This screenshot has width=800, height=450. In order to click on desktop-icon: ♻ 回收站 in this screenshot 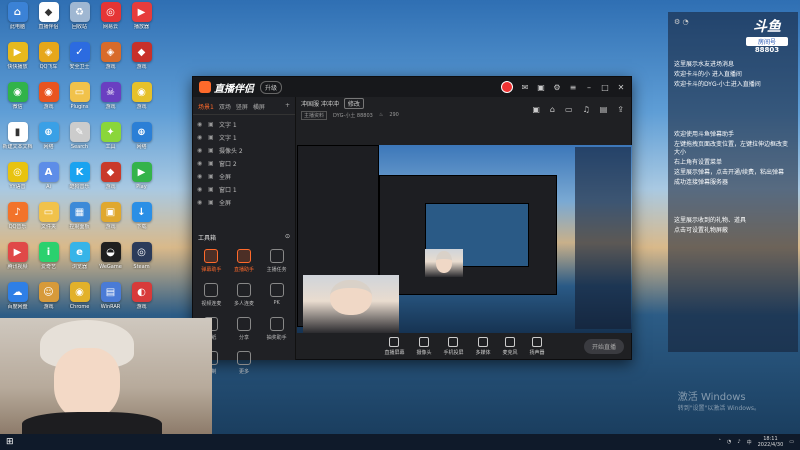, I will do `click(79, 22)`.